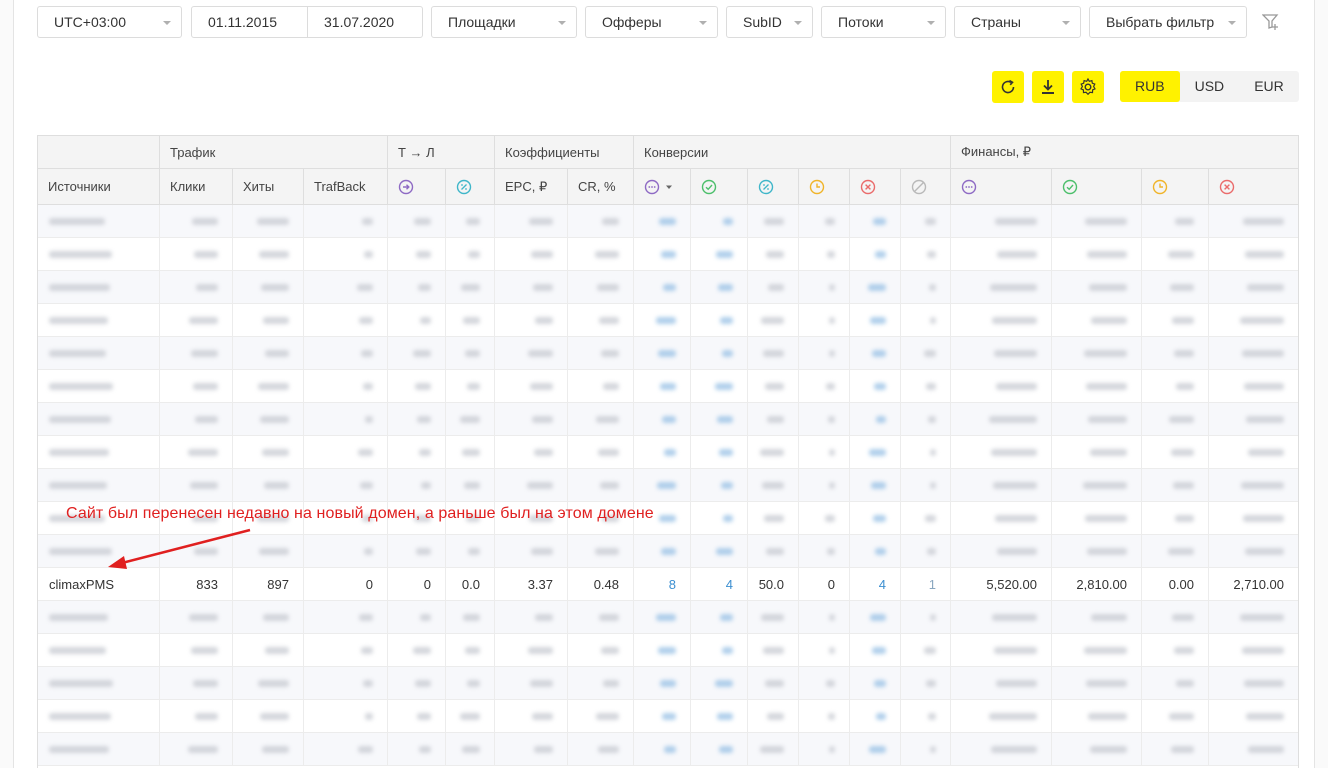  What do you see at coordinates (195, 186) in the screenshot?
I see `col-header-clicks: Клики` at bounding box center [195, 186].